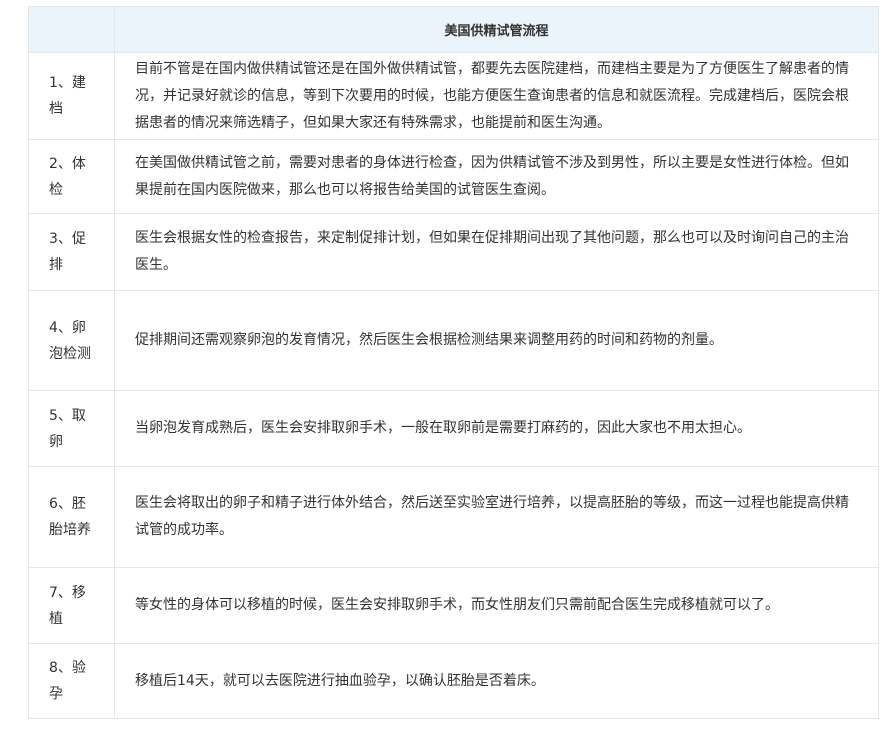 This screenshot has width=894, height=752. Describe the element at coordinates (71, 605) in the screenshot. I see `step-label: 7、移植` at that location.